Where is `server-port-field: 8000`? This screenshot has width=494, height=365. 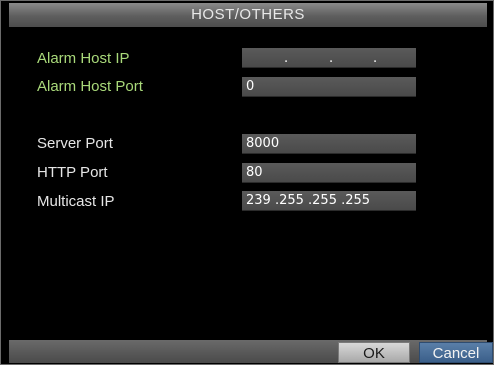 server-port-field: 8000 is located at coordinates (329, 144).